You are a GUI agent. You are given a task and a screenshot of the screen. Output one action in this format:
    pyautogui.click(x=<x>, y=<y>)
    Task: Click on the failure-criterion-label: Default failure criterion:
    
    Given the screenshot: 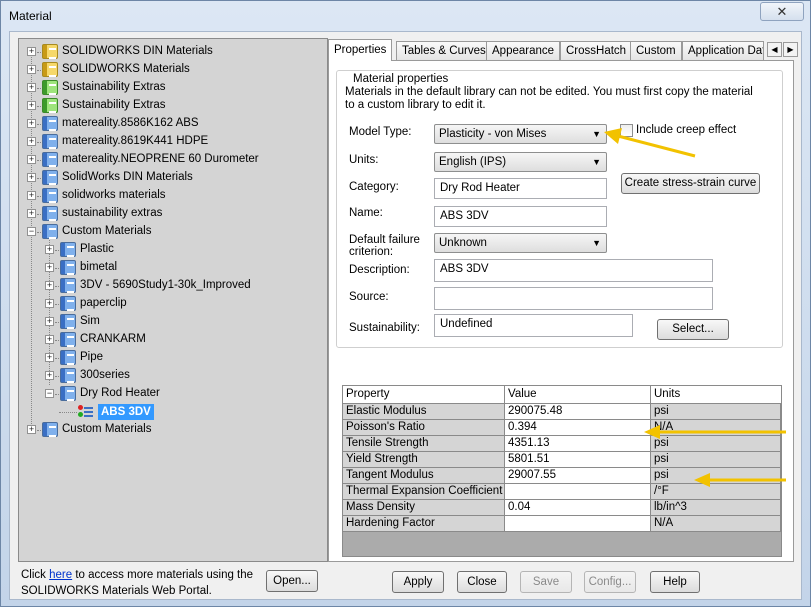 What is the action you would take?
    pyautogui.click(x=384, y=246)
    